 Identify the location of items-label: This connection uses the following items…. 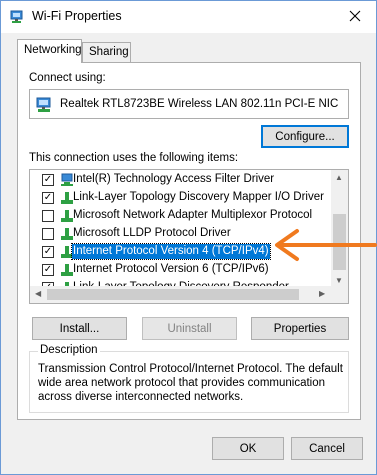
(134, 158).